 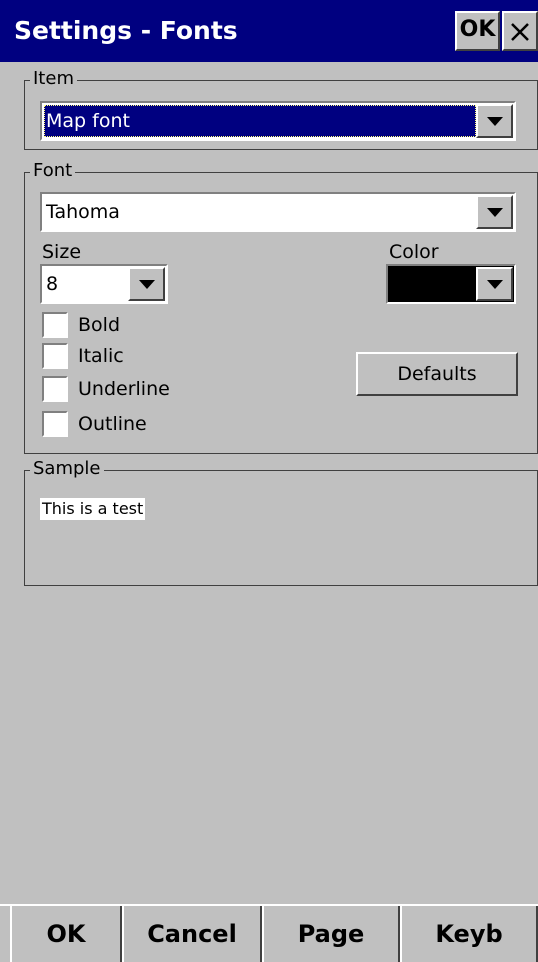 I want to click on size-value: 8, so click(x=52, y=284).